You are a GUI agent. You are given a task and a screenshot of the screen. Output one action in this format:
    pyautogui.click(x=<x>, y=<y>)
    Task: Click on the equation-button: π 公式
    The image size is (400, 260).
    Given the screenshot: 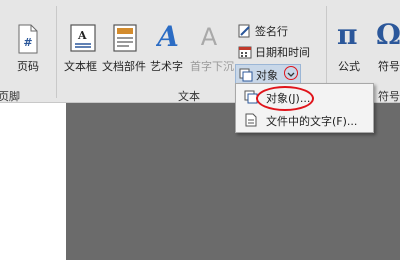 What is the action you would take?
    pyautogui.click(x=351, y=48)
    